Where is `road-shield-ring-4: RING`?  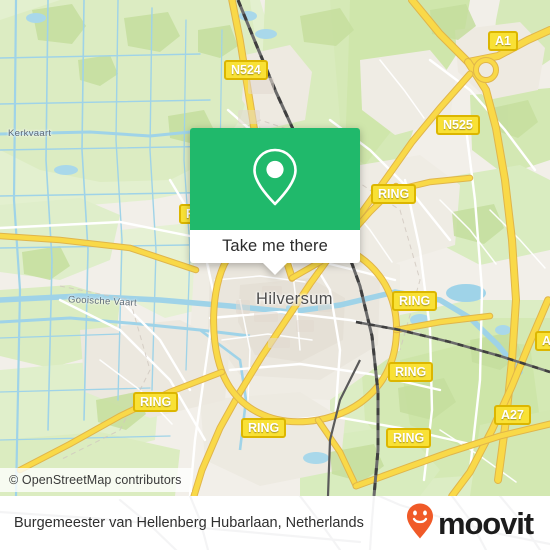
road-shield-ring-4: RING is located at coordinates (409, 438).